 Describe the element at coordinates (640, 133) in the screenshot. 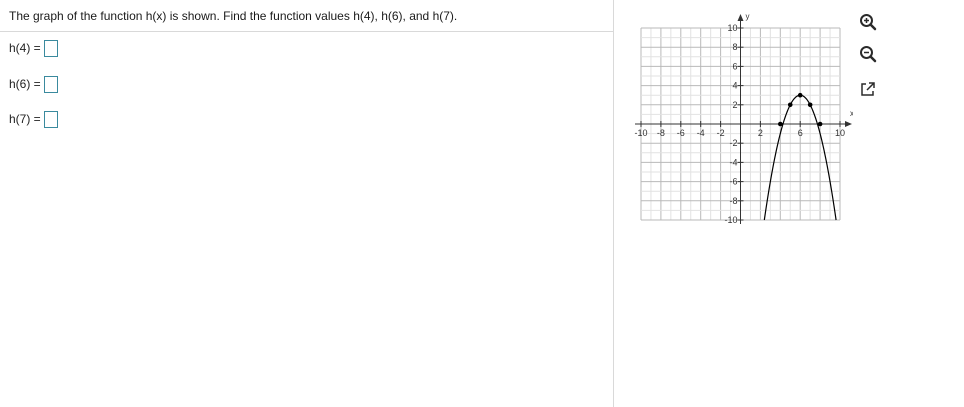

I see `x-tick-label: -10` at that location.